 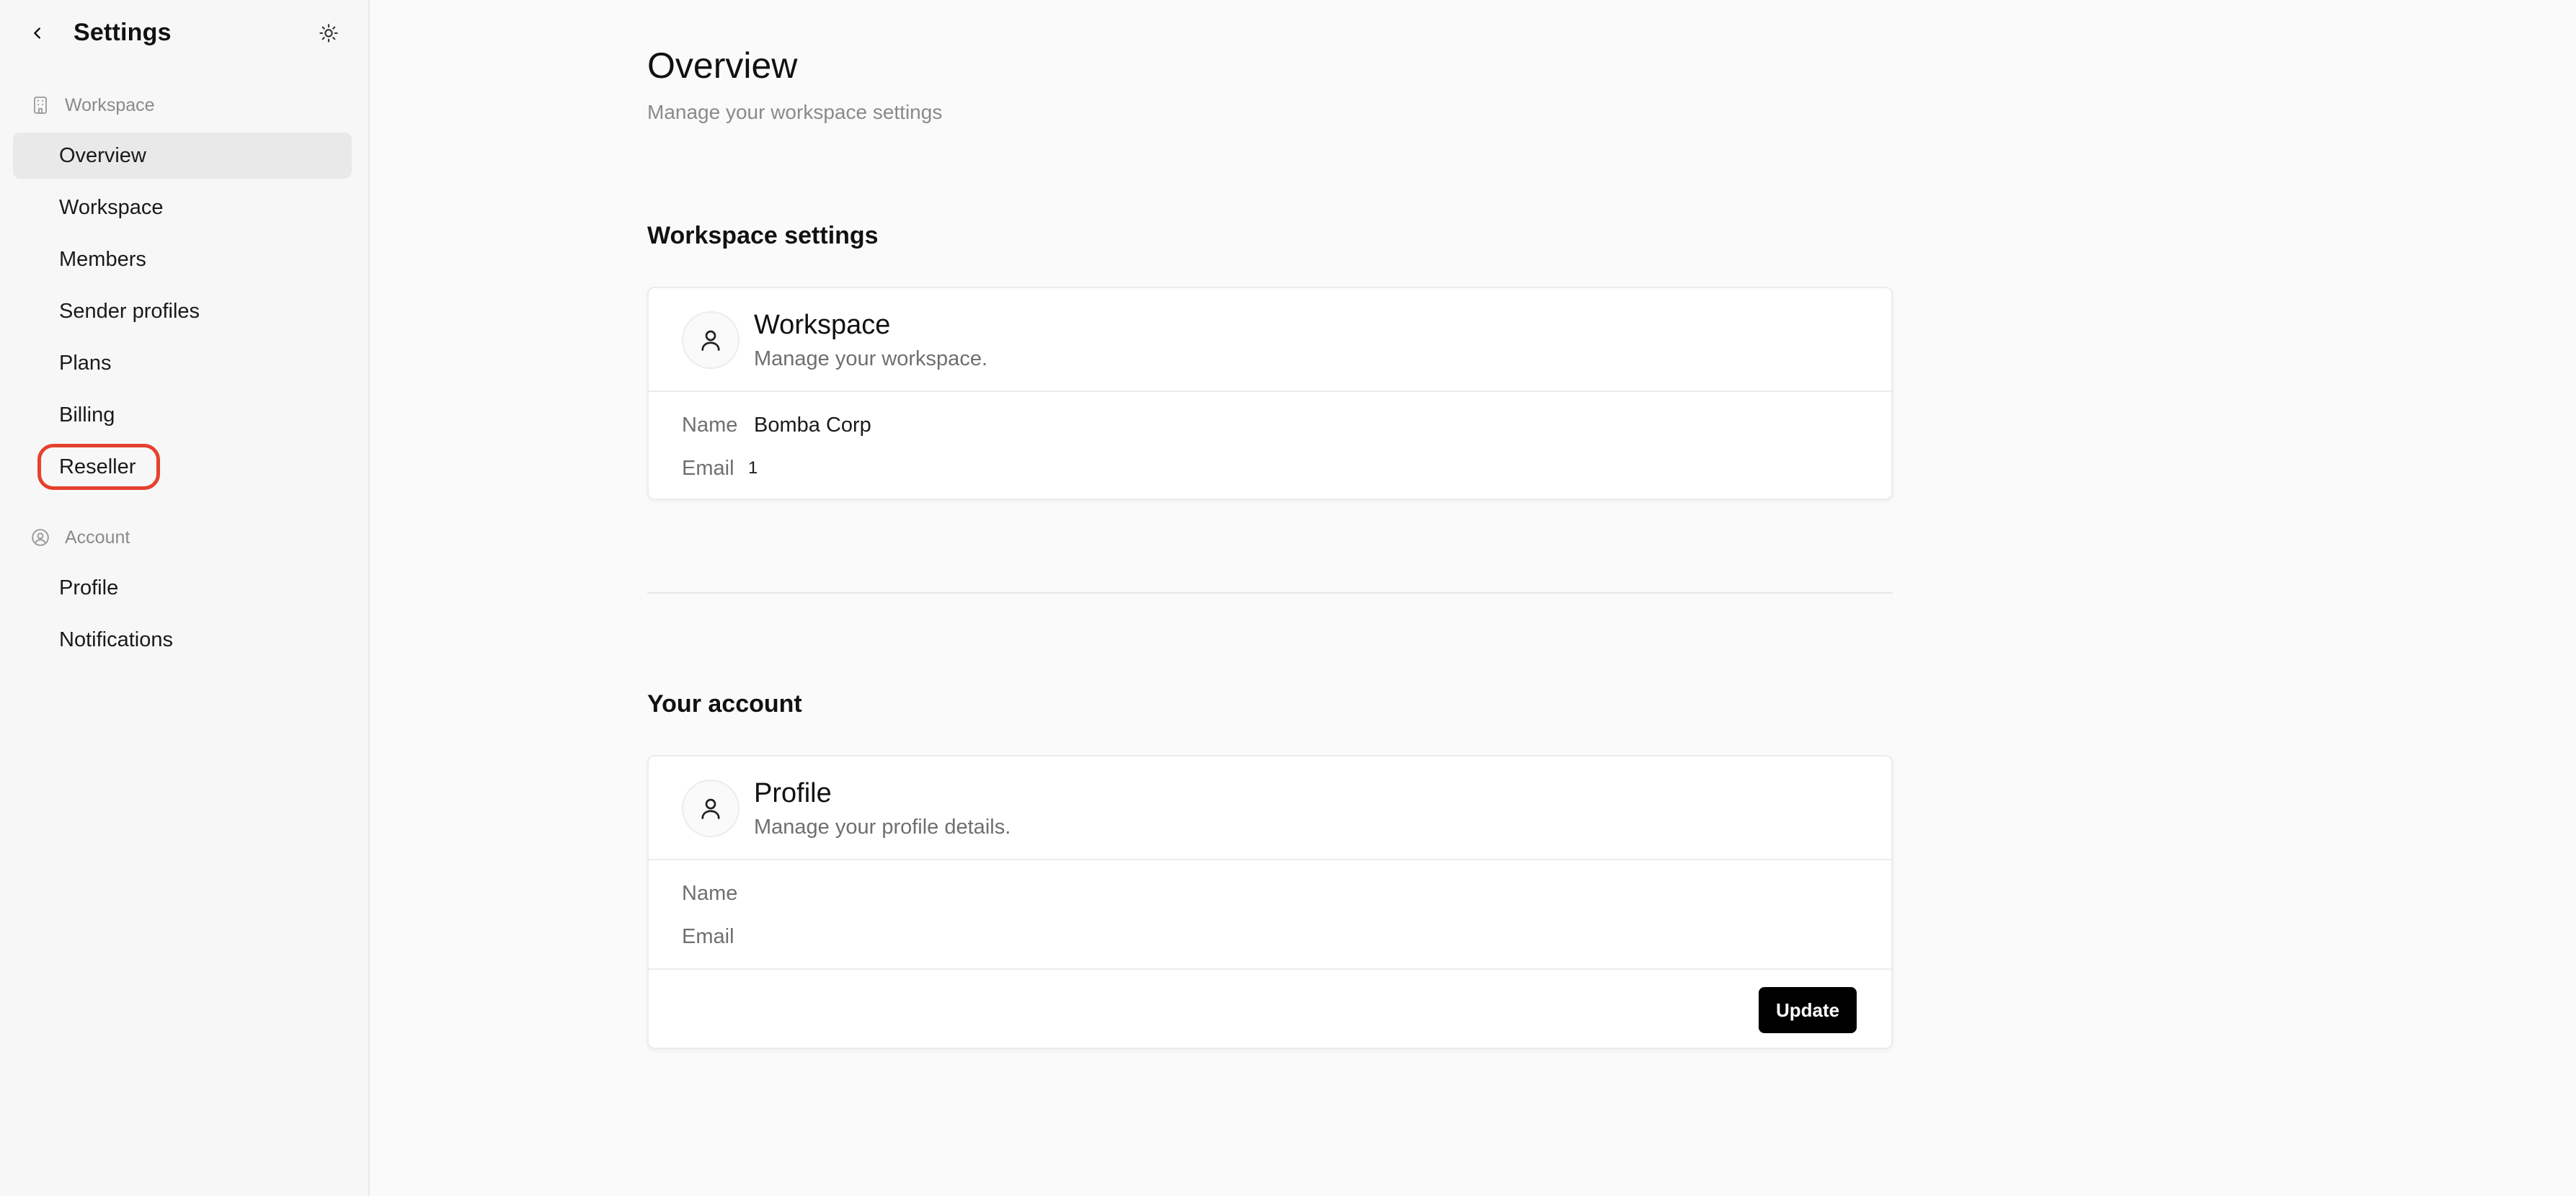 I want to click on user-circle-icon, so click(x=40, y=537).